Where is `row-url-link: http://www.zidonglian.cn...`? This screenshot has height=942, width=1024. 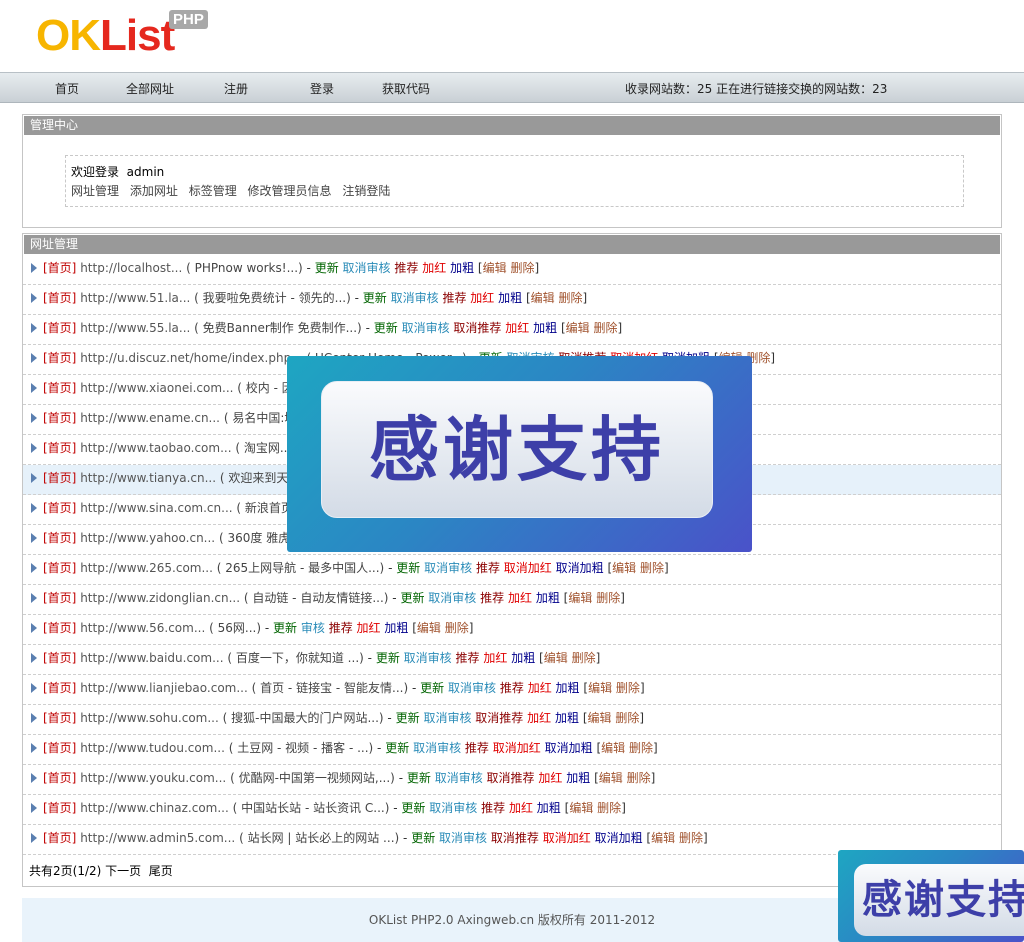
row-url-link: http://www.zidonglian.cn... is located at coordinates (160, 598).